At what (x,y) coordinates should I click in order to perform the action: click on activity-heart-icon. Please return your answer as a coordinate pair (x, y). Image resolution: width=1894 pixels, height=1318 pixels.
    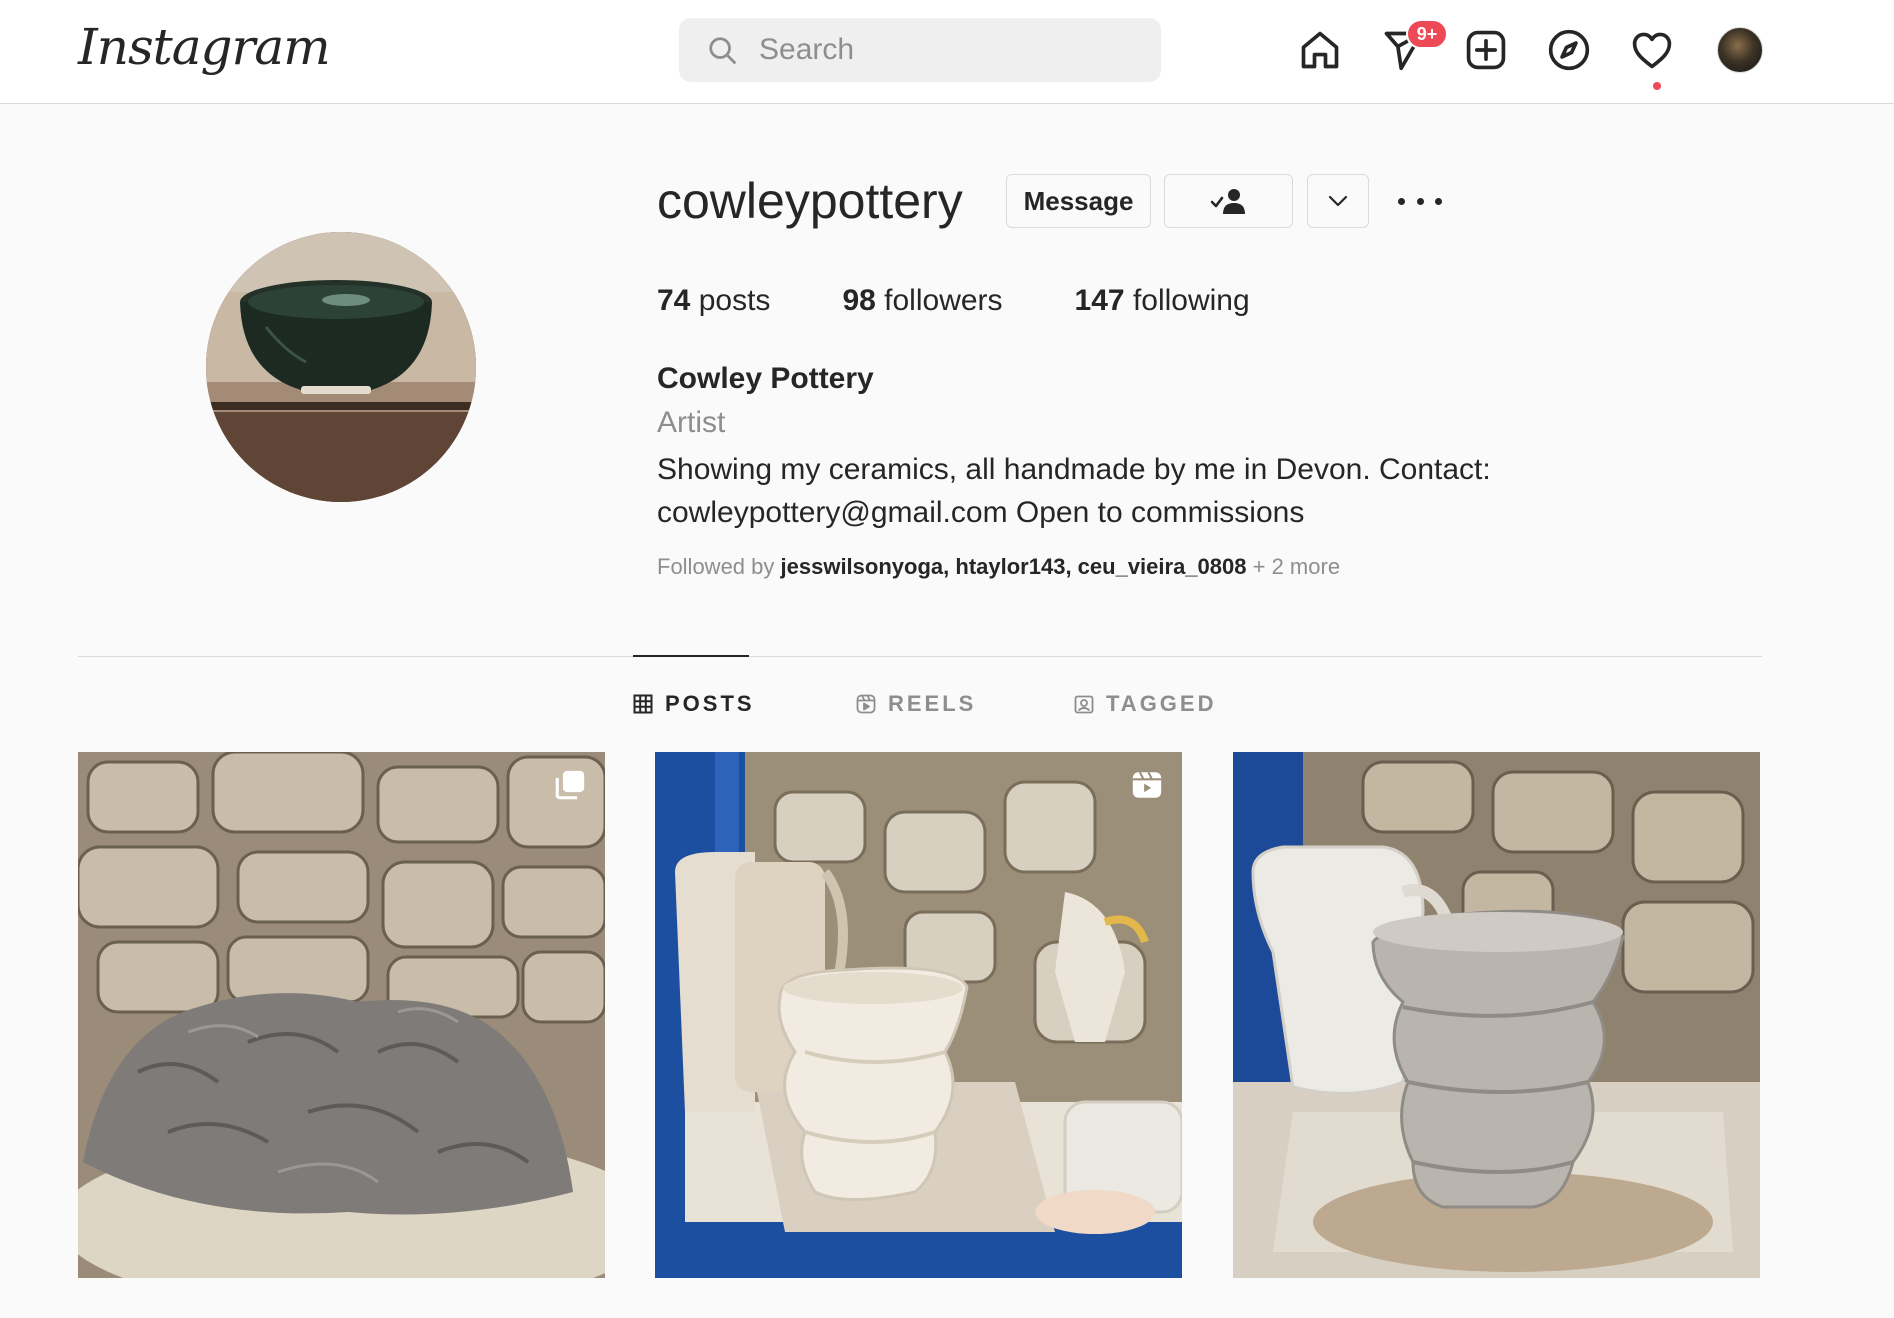
    Looking at the image, I should click on (1652, 50).